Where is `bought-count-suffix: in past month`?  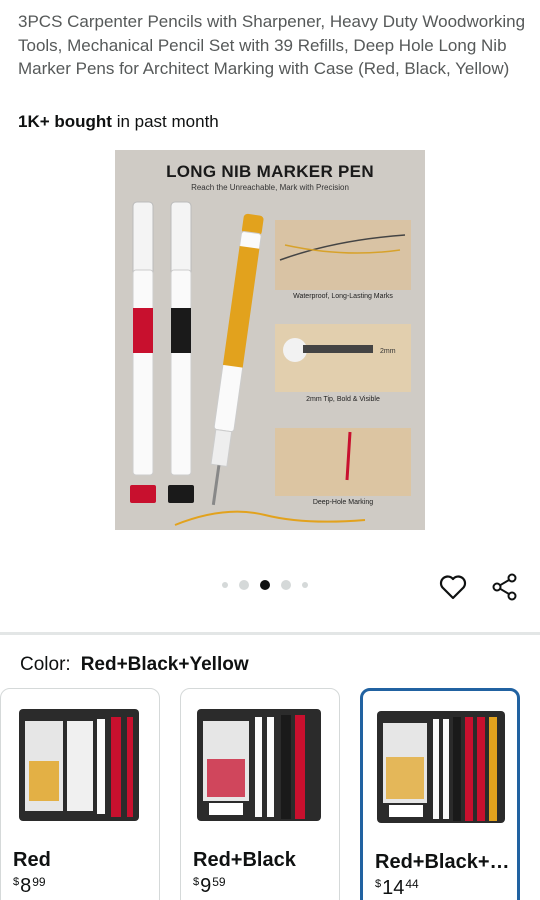
bought-count-suffix: in past month is located at coordinates (165, 121).